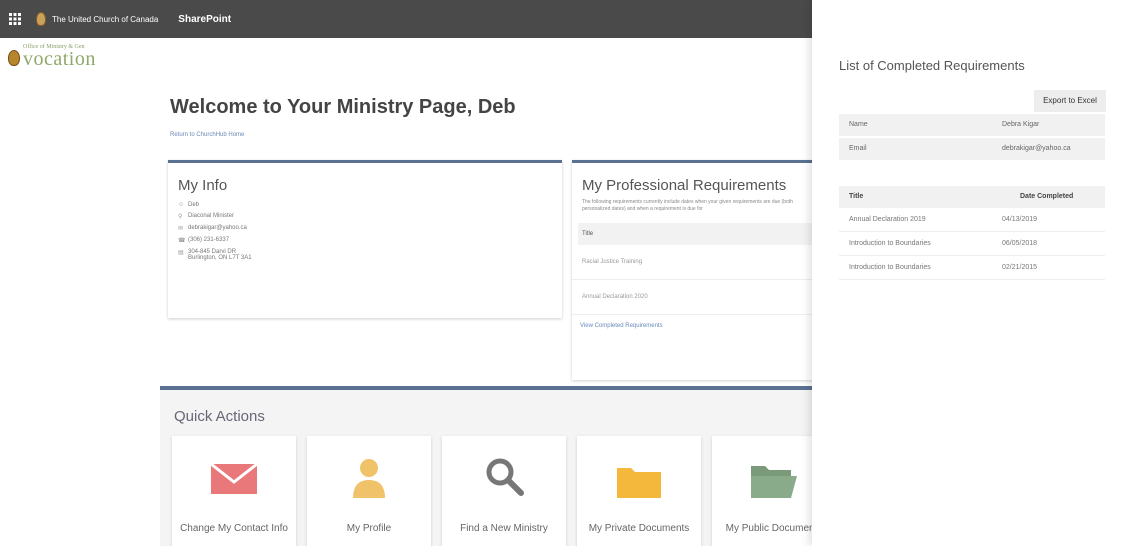 The height and width of the screenshot is (546, 1121). I want to click on name-row: Name Debra Kigar, so click(972, 125).